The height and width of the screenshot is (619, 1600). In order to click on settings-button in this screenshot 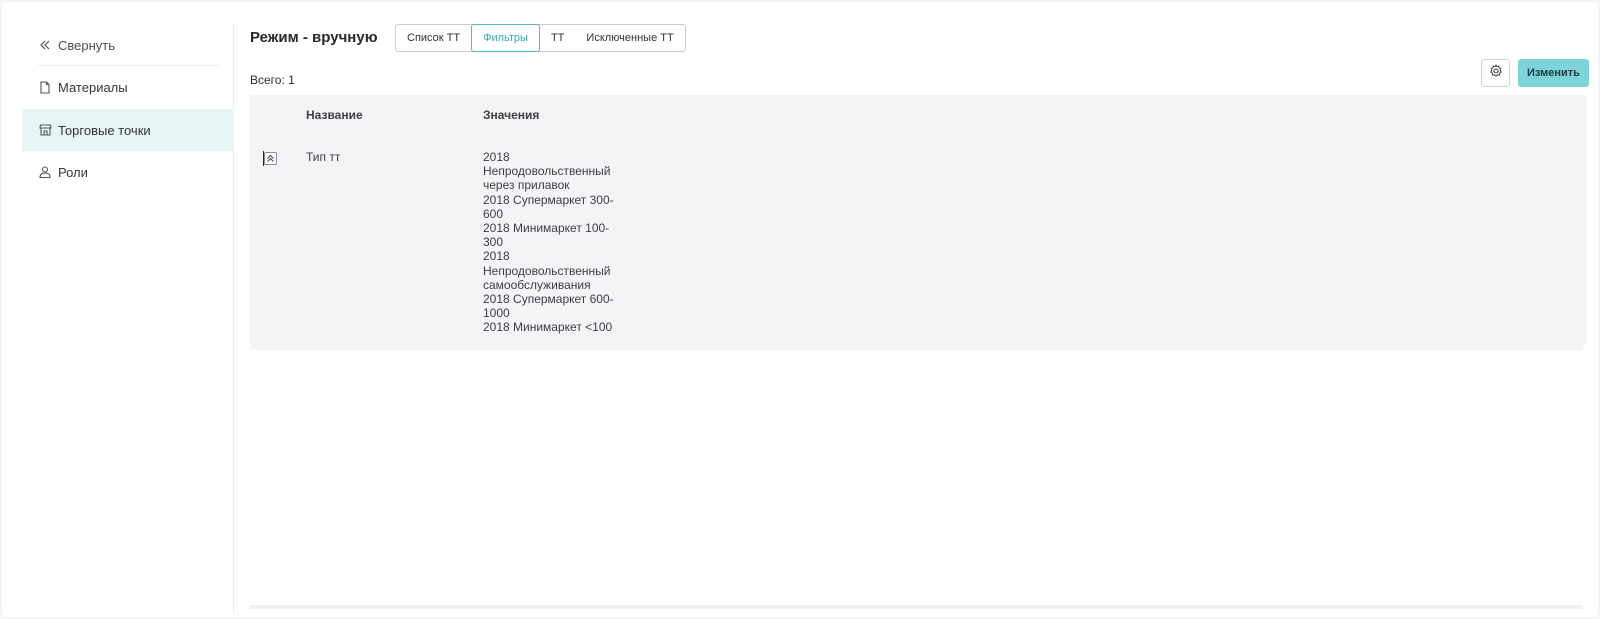, I will do `click(1495, 73)`.